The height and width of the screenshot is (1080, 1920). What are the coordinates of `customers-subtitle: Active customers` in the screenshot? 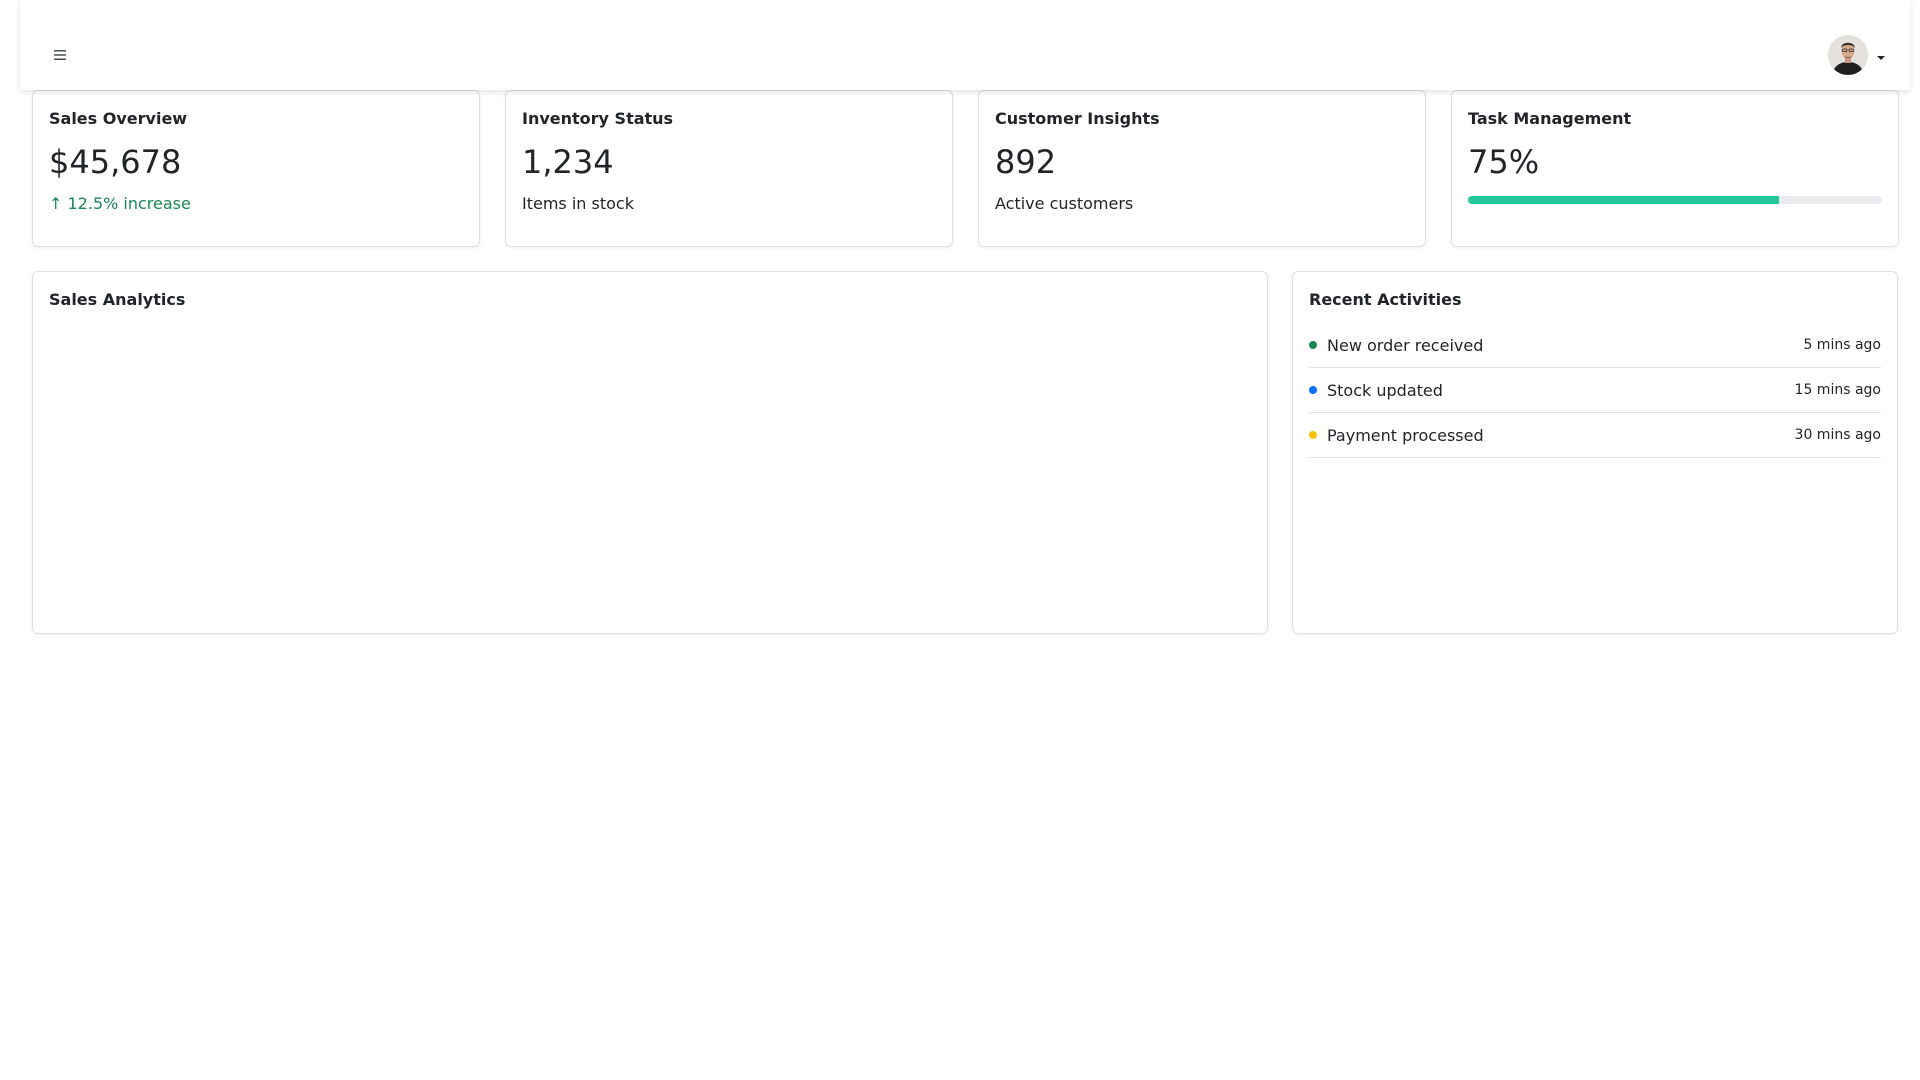 It's located at (1064, 203).